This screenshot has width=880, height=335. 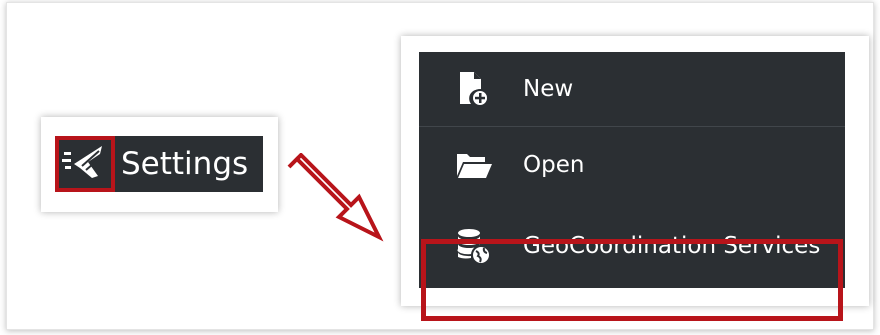 I want to click on settings-button: Settings, so click(x=159, y=164).